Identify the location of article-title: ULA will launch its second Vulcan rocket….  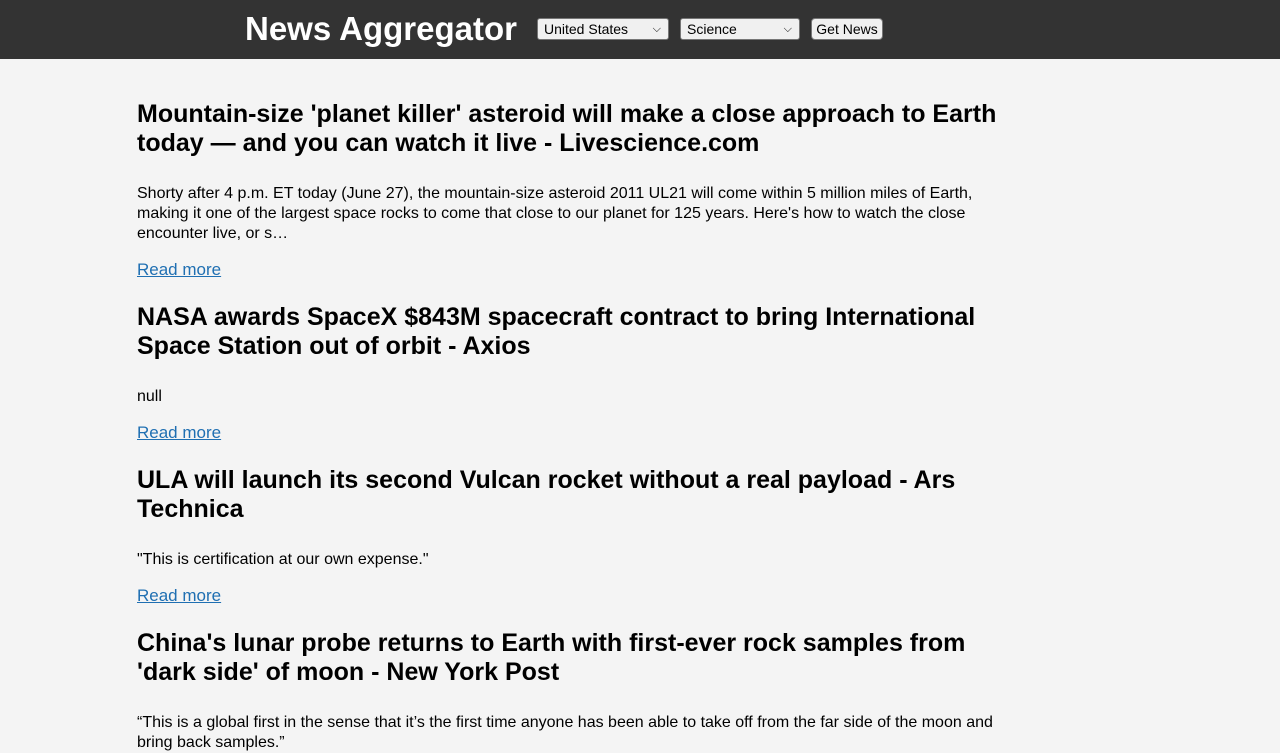
(546, 494).